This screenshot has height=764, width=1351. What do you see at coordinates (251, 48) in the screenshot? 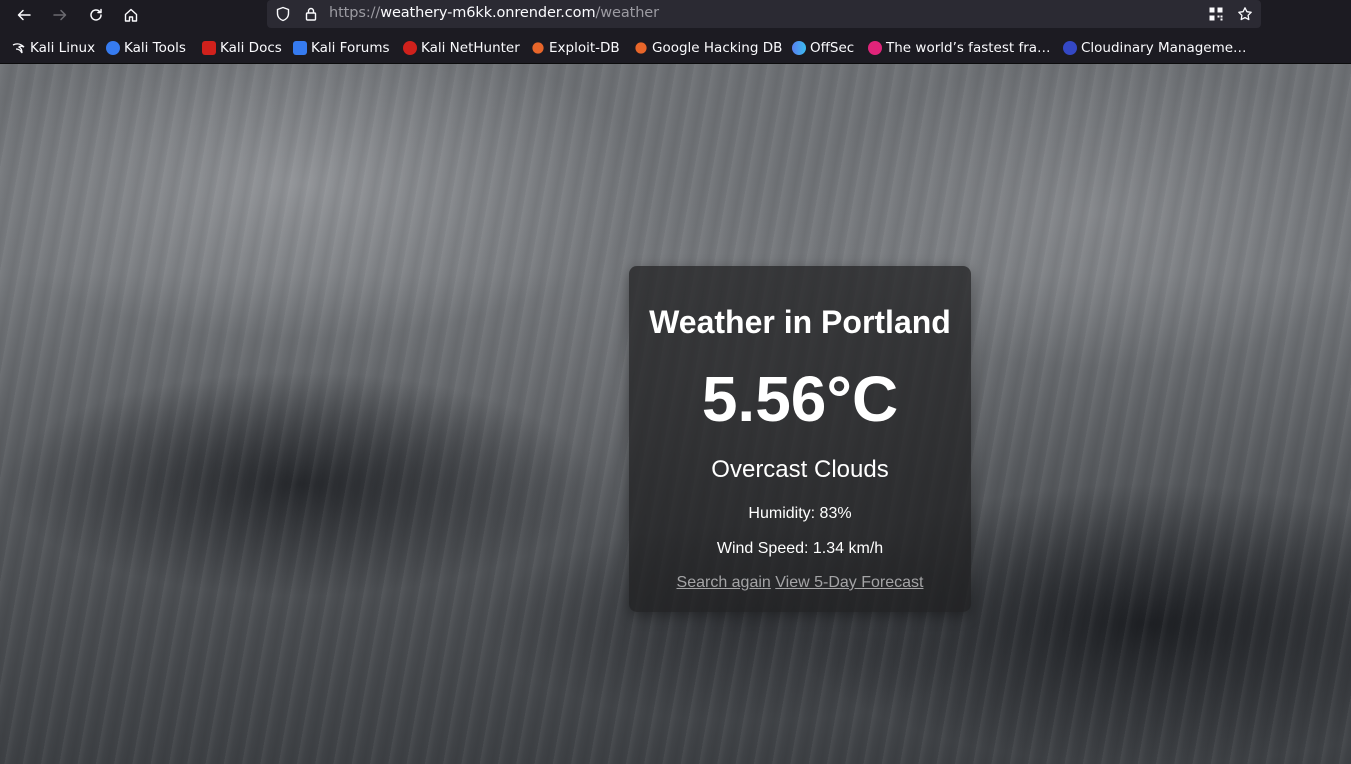
I see `bookmark-label: Kali Docs` at bounding box center [251, 48].